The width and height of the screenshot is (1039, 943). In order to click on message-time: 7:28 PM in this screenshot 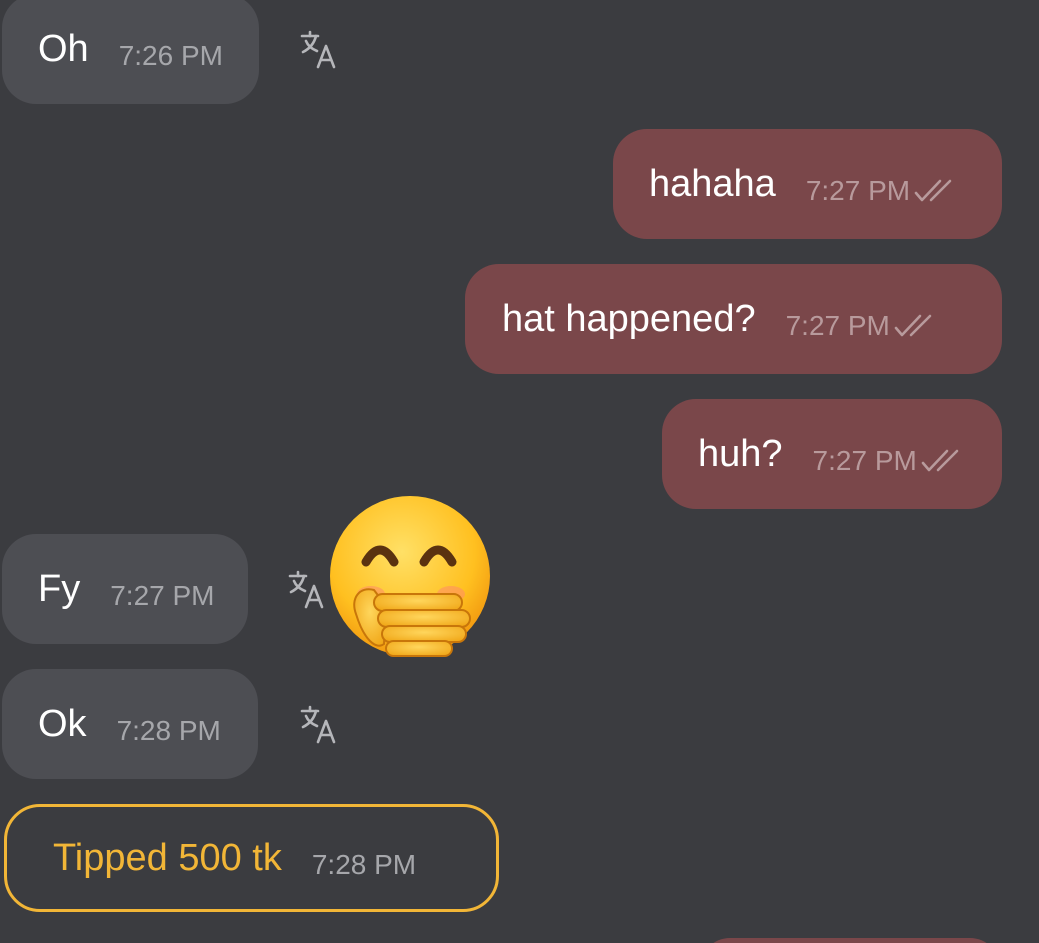, I will do `click(168, 730)`.